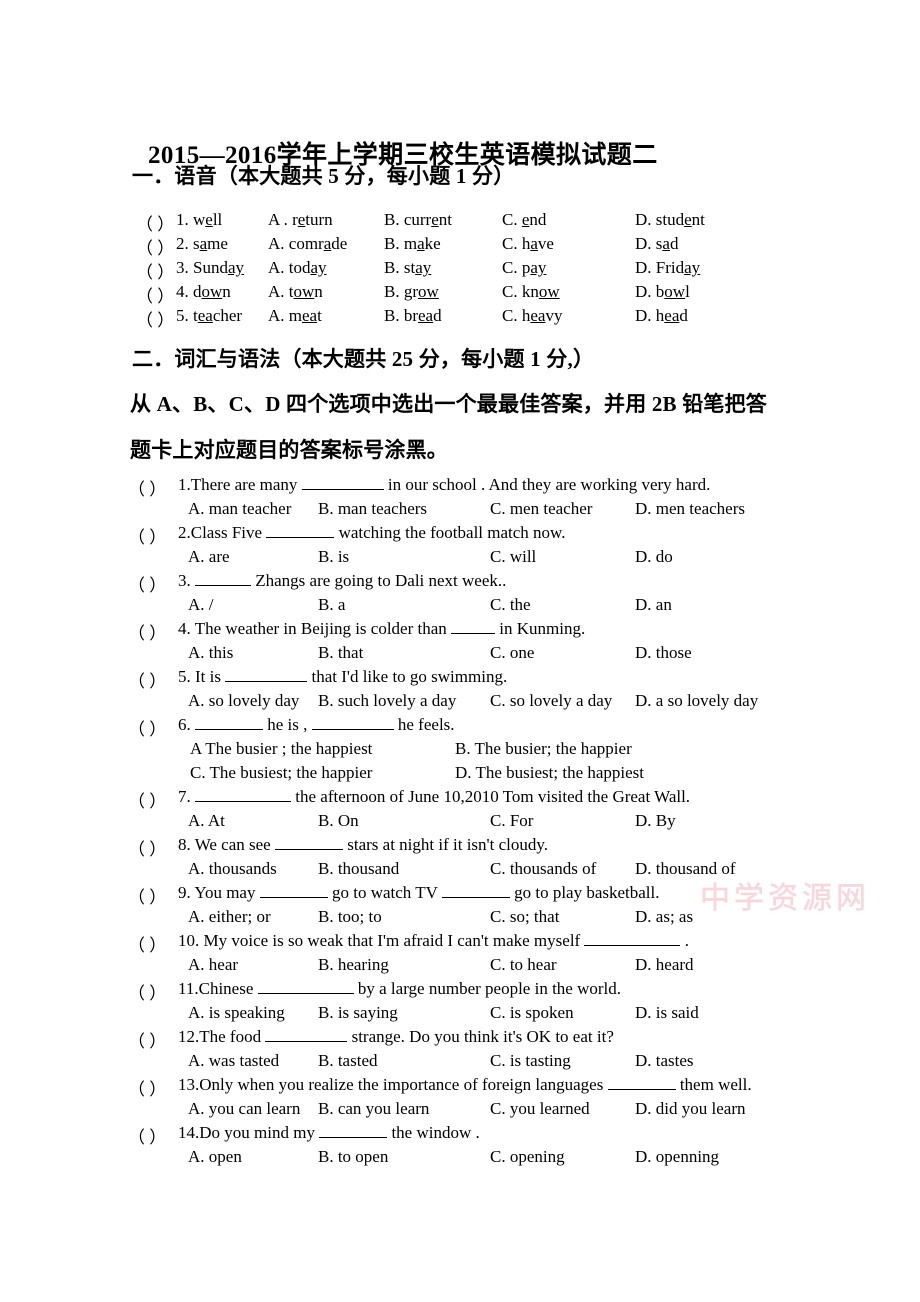 The width and height of the screenshot is (920, 1302). What do you see at coordinates (297, 268) in the screenshot?
I see `phonetics-option-a: A. today` at bounding box center [297, 268].